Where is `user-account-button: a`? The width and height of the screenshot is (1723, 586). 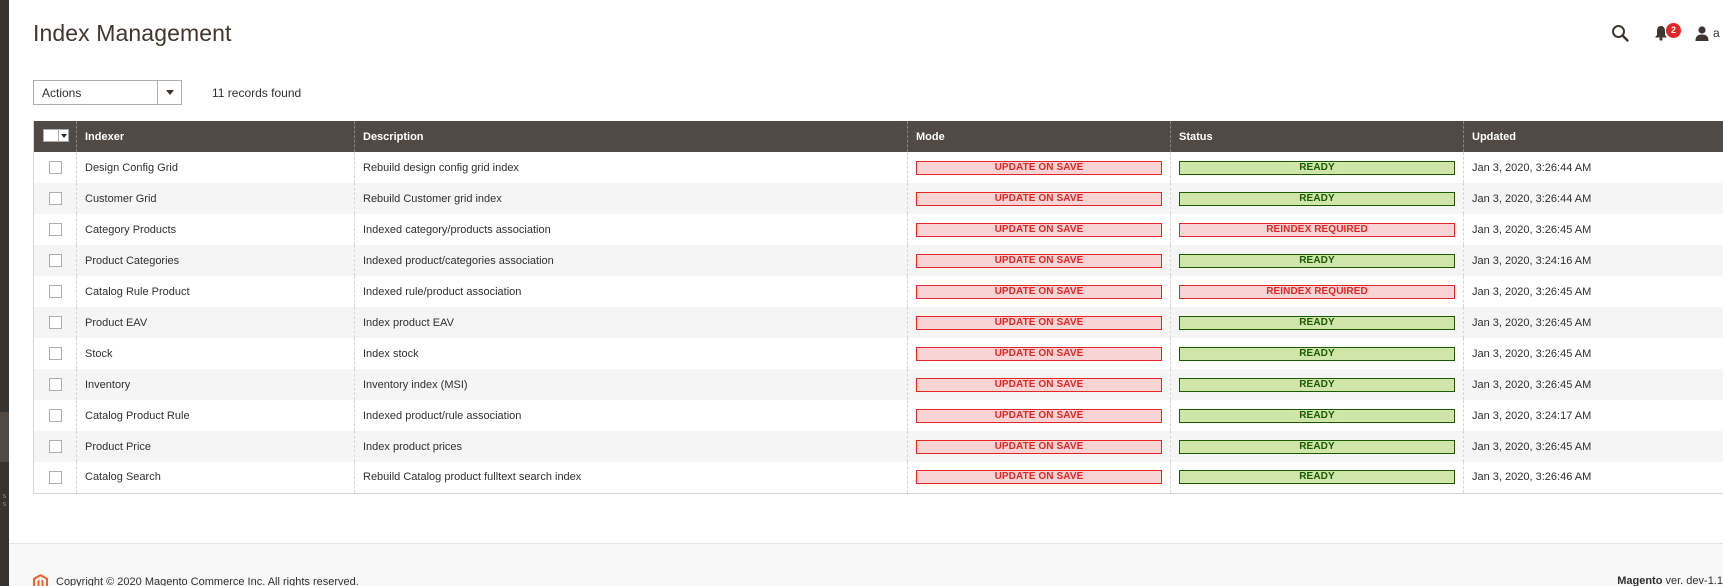 user-account-button: a is located at coordinates (1709, 33).